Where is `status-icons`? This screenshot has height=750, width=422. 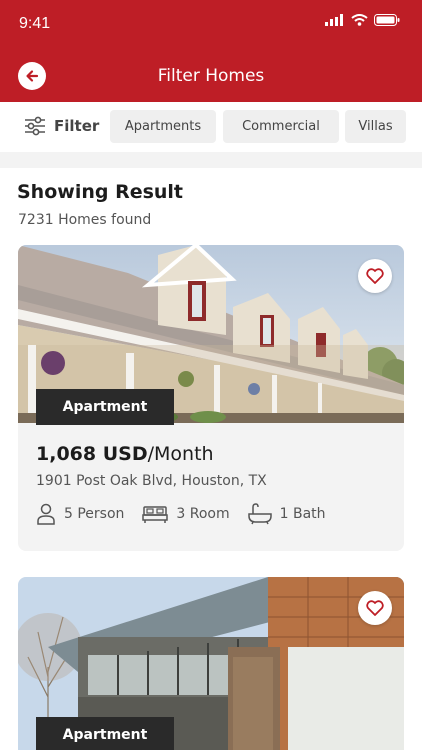 status-icons is located at coordinates (362, 20).